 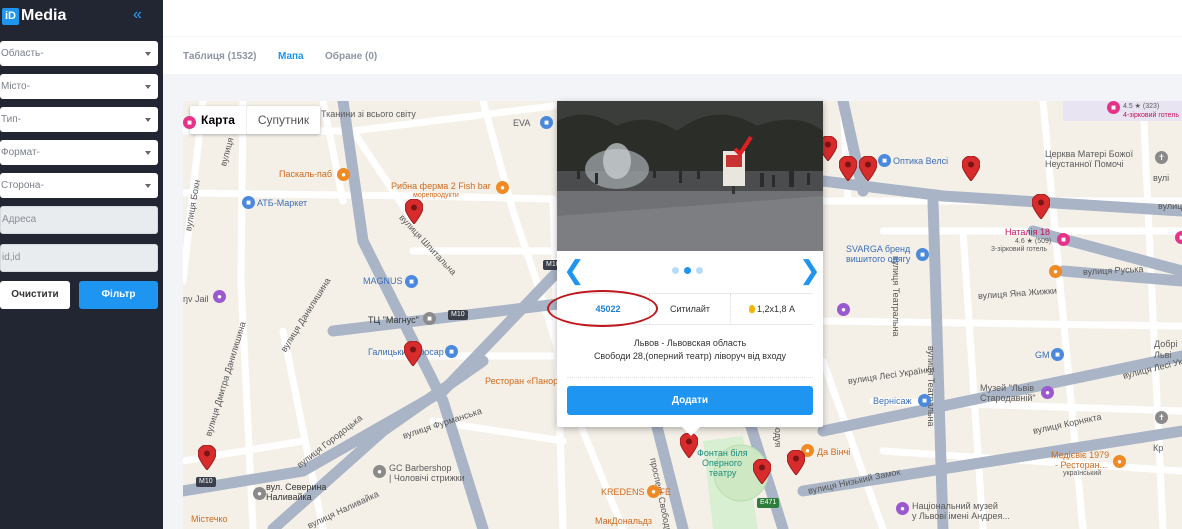 I want to click on place-label: Рибна ферма 2 Fish bar, so click(x=441, y=186).